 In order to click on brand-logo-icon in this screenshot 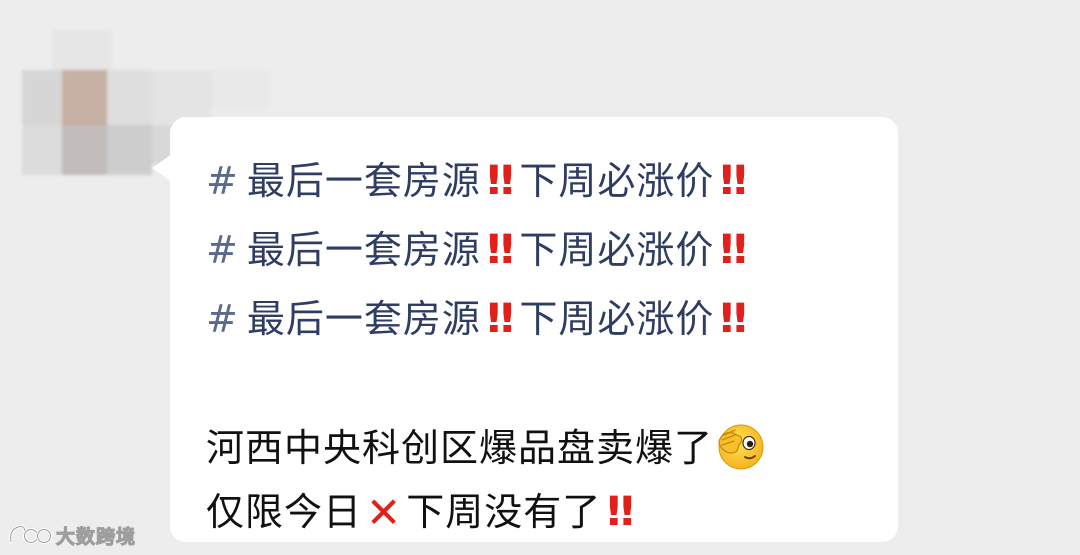, I will do `click(30, 534)`.